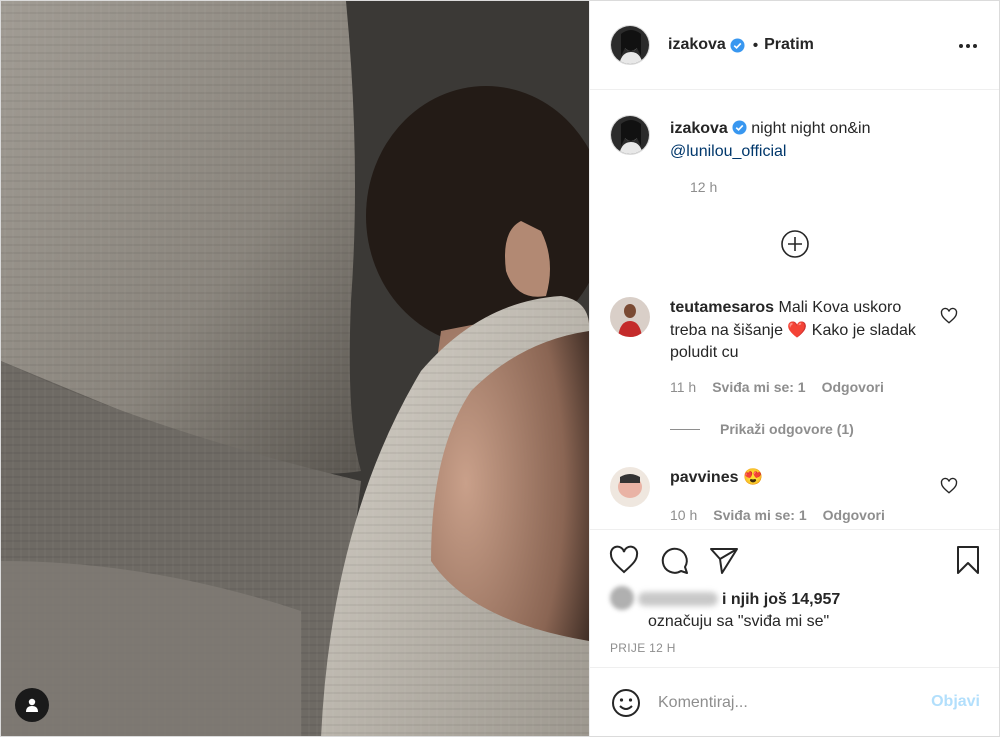 The image size is (1000, 737). I want to click on comment-meta: 11 h Sviđa mi se: 1 Odgovori, so click(777, 387).